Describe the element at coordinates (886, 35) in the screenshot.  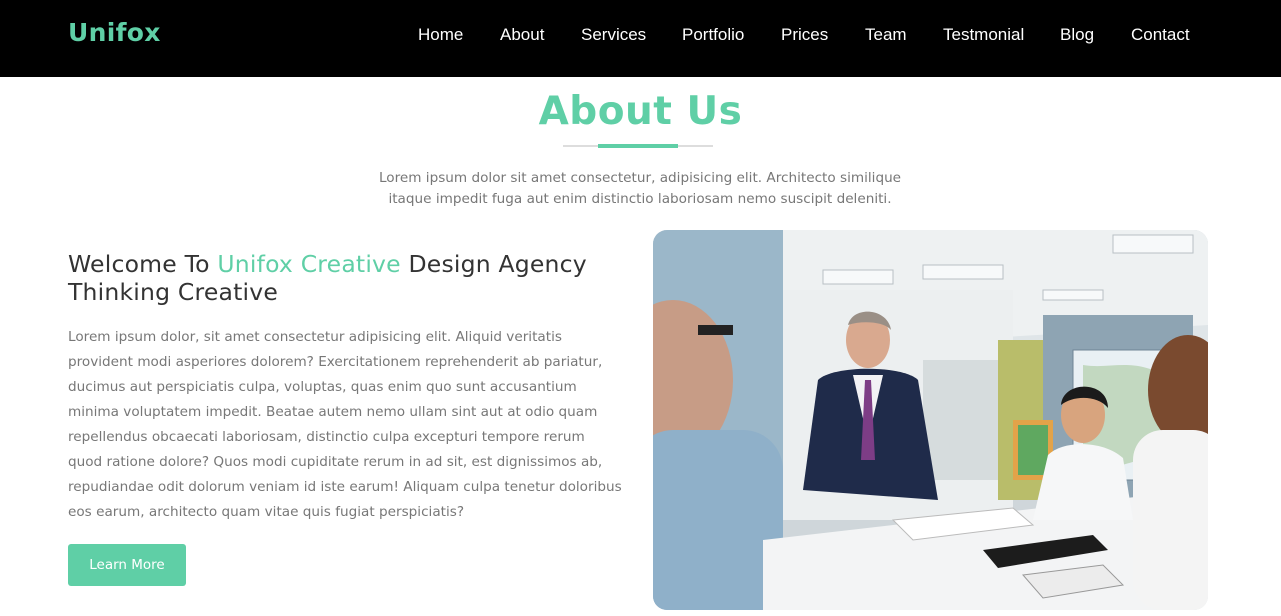
I see `nav-team: Team` at that location.